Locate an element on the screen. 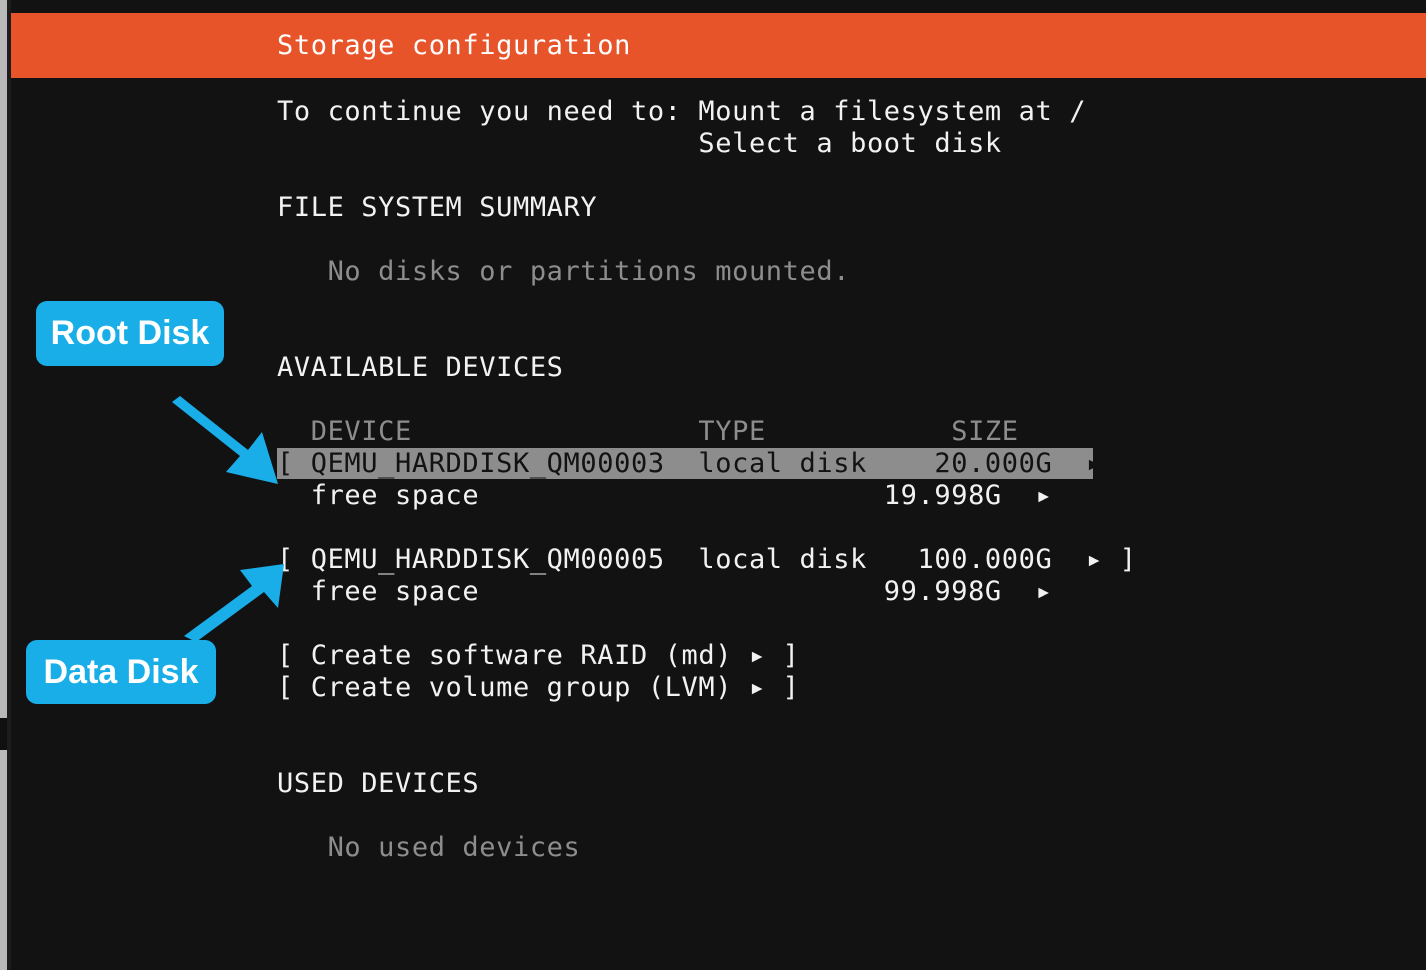  available-devices-heading: AVAILABLE DEVICES is located at coordinates (420, 367).